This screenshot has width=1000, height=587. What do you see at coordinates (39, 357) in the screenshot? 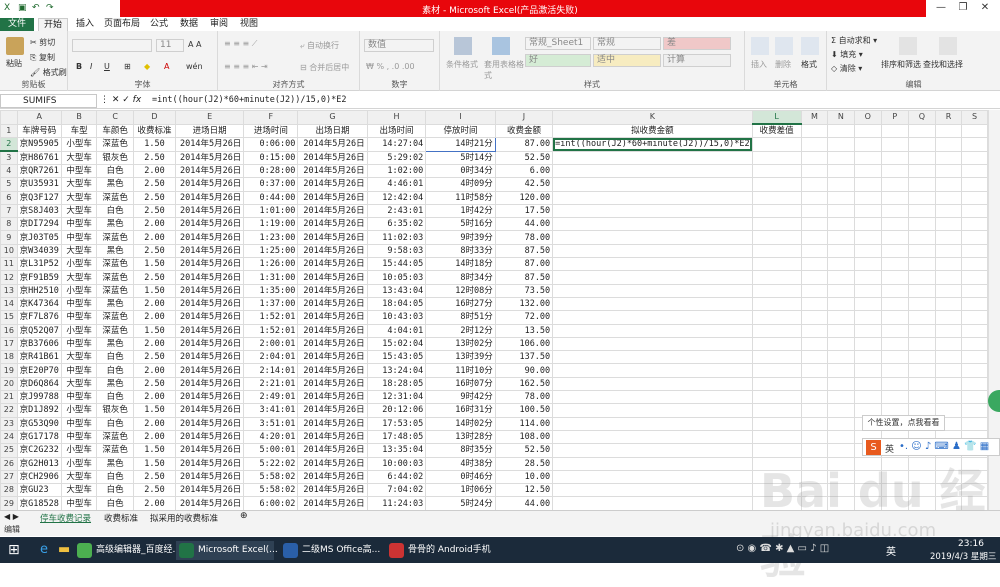
I see `cell: 京R41B61` at bounding box center [39, 357].